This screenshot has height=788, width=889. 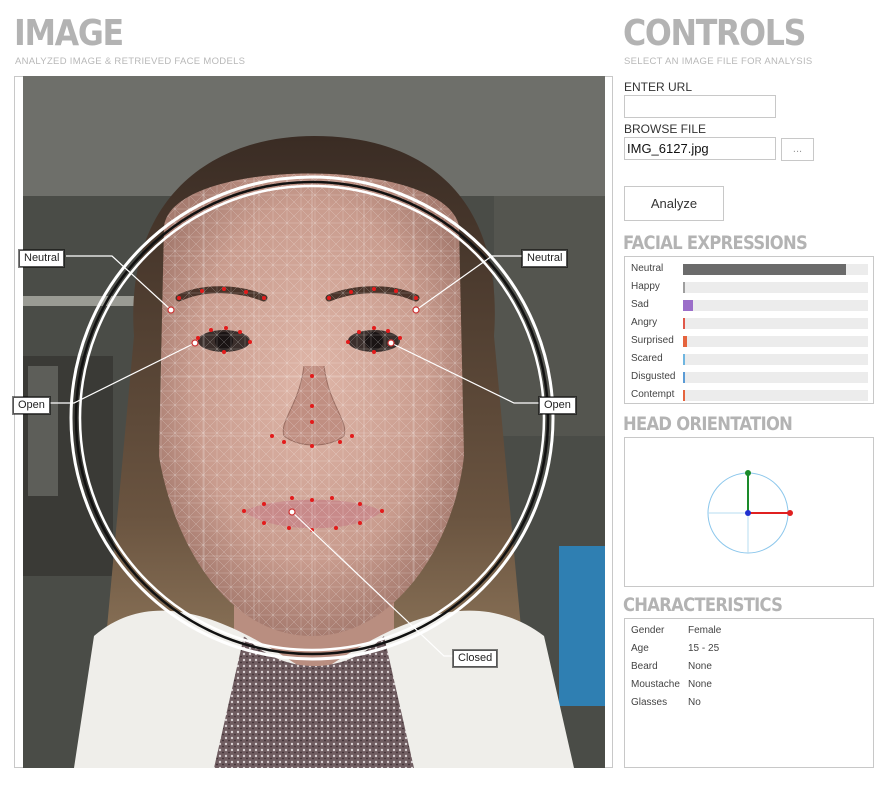 I want to click on url-input, so click(x=700, y=106).